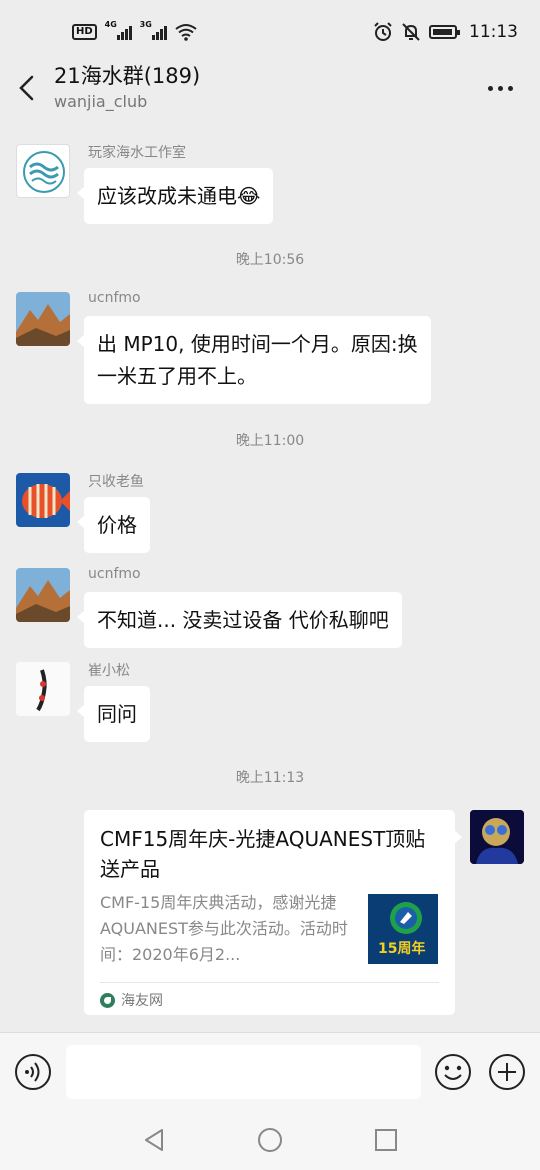 This screenshot has height=1170, width=540. Describe the element at coordinates (101, 101) in the screenshot. I see `chat-subtitle: wanjia_club` at that location.